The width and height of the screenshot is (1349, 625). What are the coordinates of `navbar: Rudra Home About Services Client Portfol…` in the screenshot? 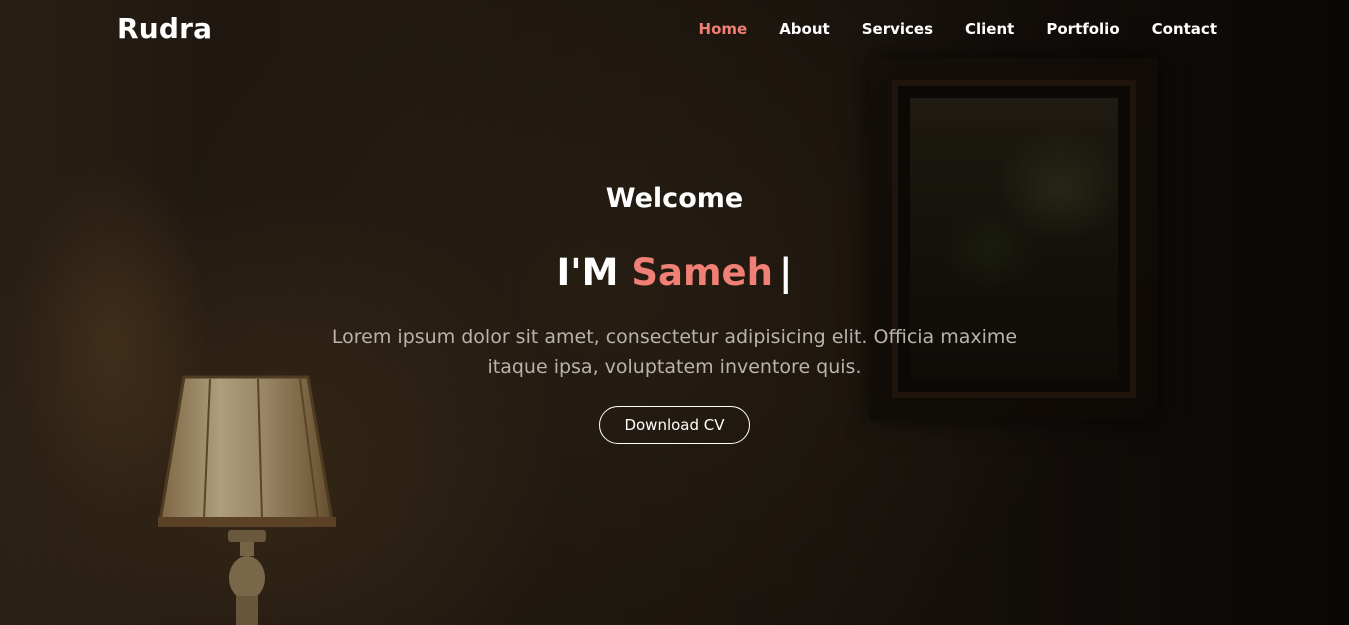 It's located at (674, 31).